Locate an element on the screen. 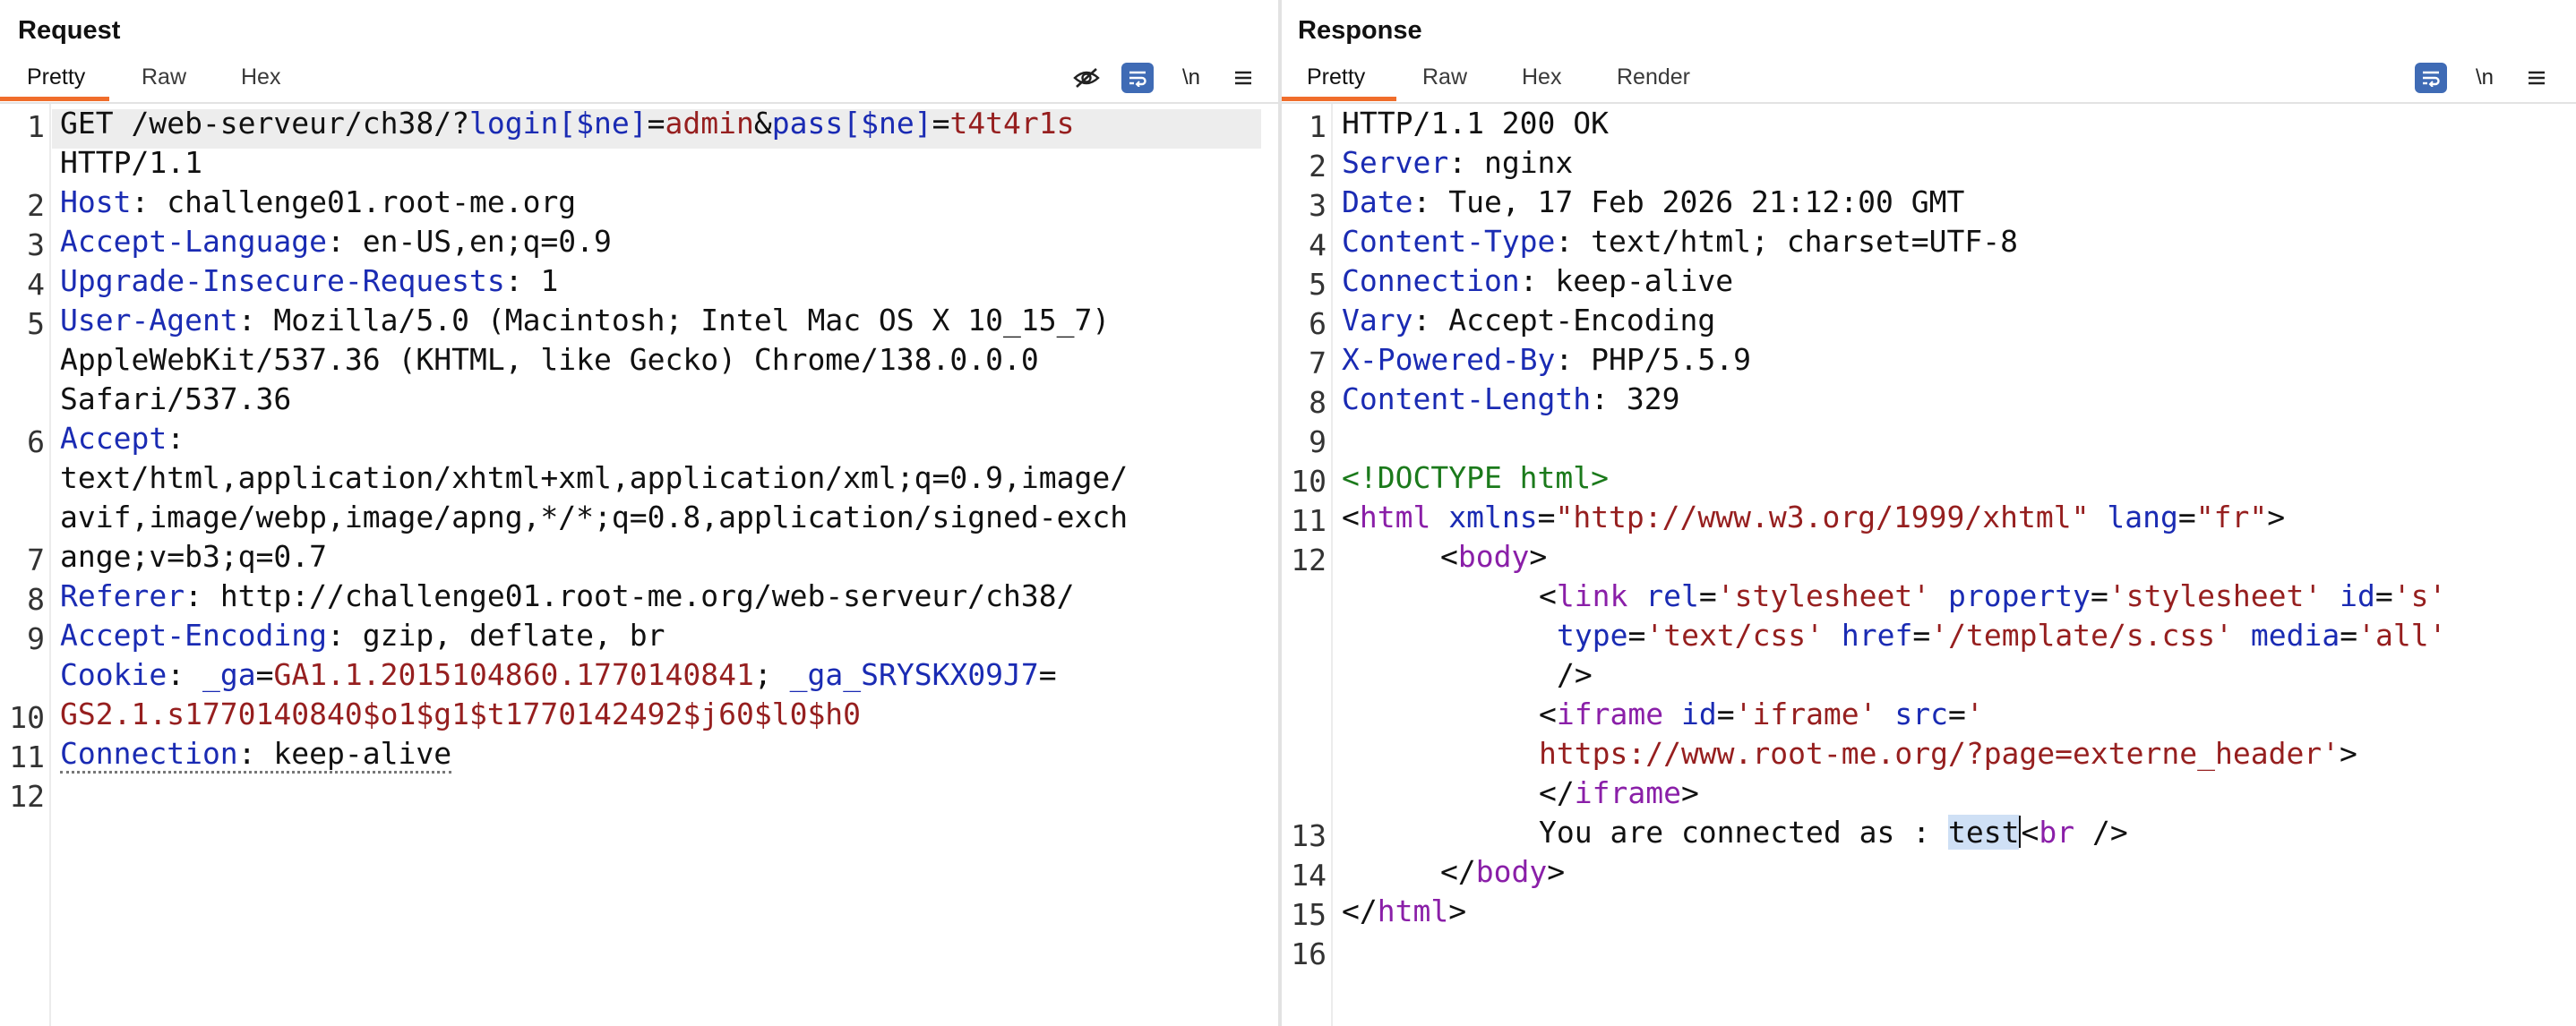 This screenshot has width=2576, height=1026. request-line: Upgrade-Insecure-Requests: 1 is located at coordinates (309, 280).